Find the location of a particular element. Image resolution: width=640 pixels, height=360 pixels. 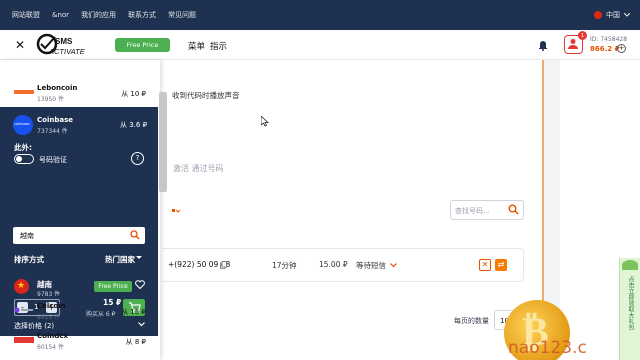

promo-side-banner: 点击立即领取大礼包 is located at coordinates (629, 309).